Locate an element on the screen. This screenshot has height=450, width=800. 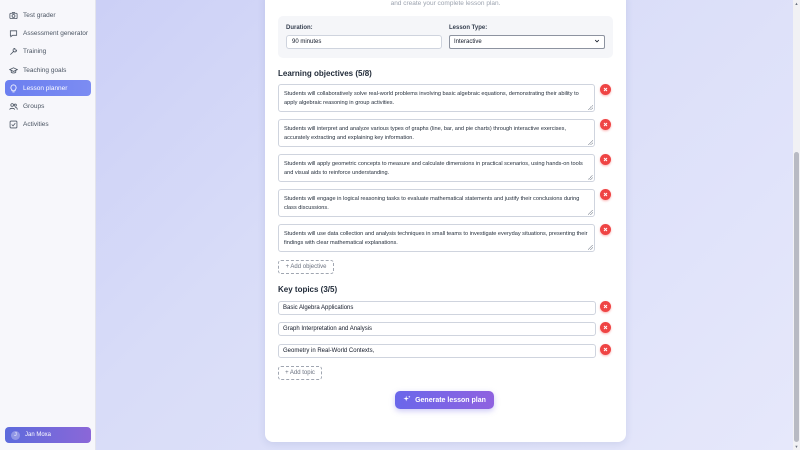
sidebar-item-teaching-goals: Teaching goals is located at coordinates (48, 70).